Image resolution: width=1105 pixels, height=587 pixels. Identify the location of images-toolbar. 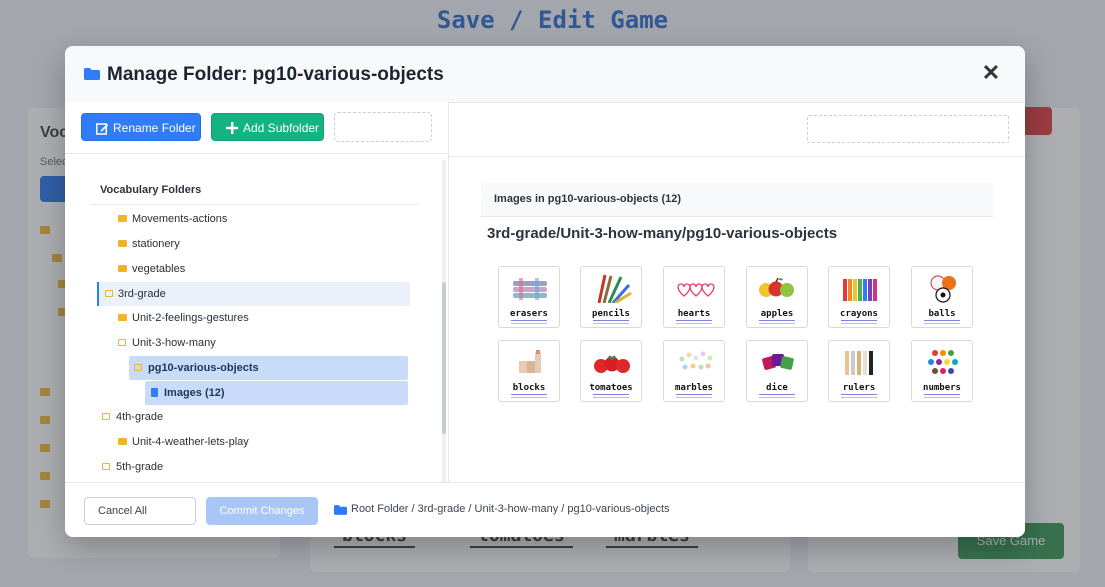
(737, 129).